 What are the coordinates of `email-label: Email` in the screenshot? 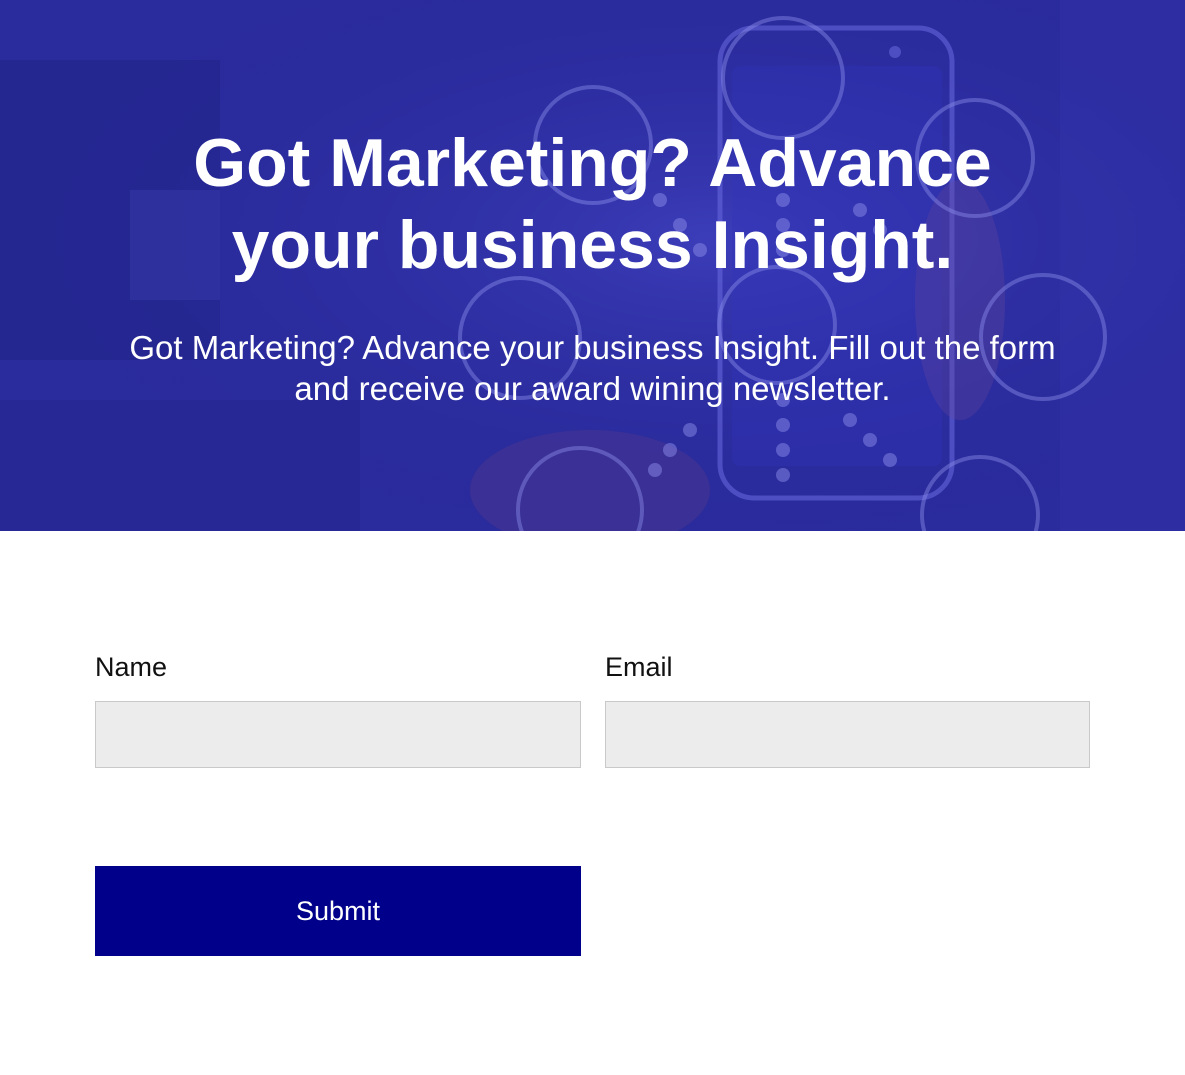 It's located at (639, 667).